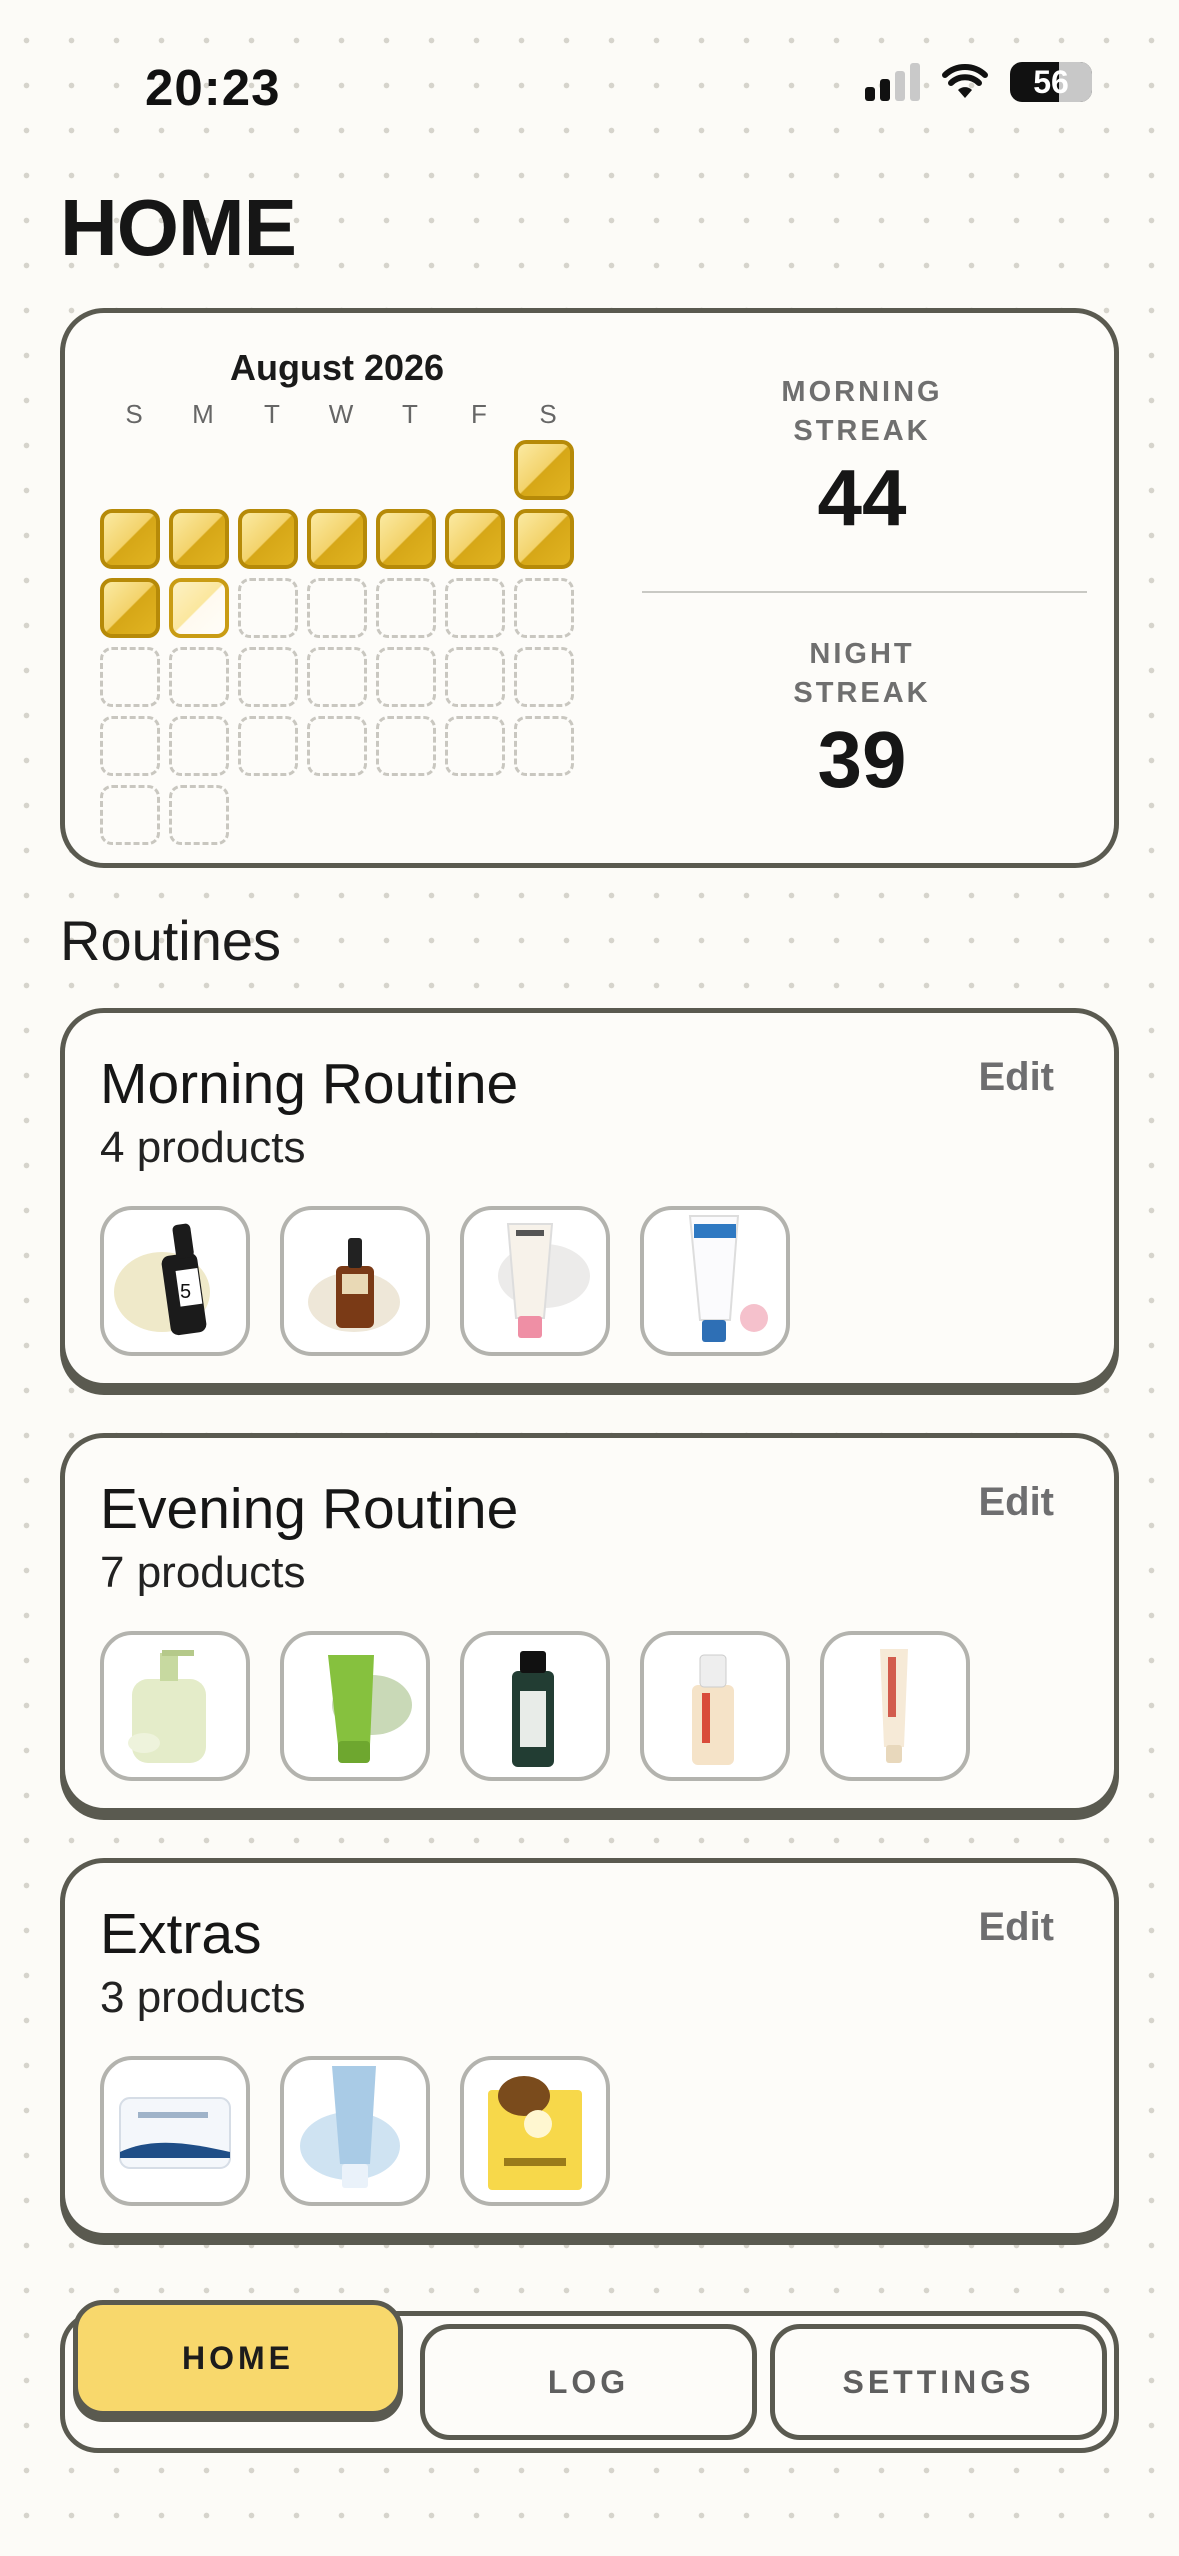 The height and width of the screenshot is (2556, 1179). I want to click on status-time: 20:23, so click(213, 87).